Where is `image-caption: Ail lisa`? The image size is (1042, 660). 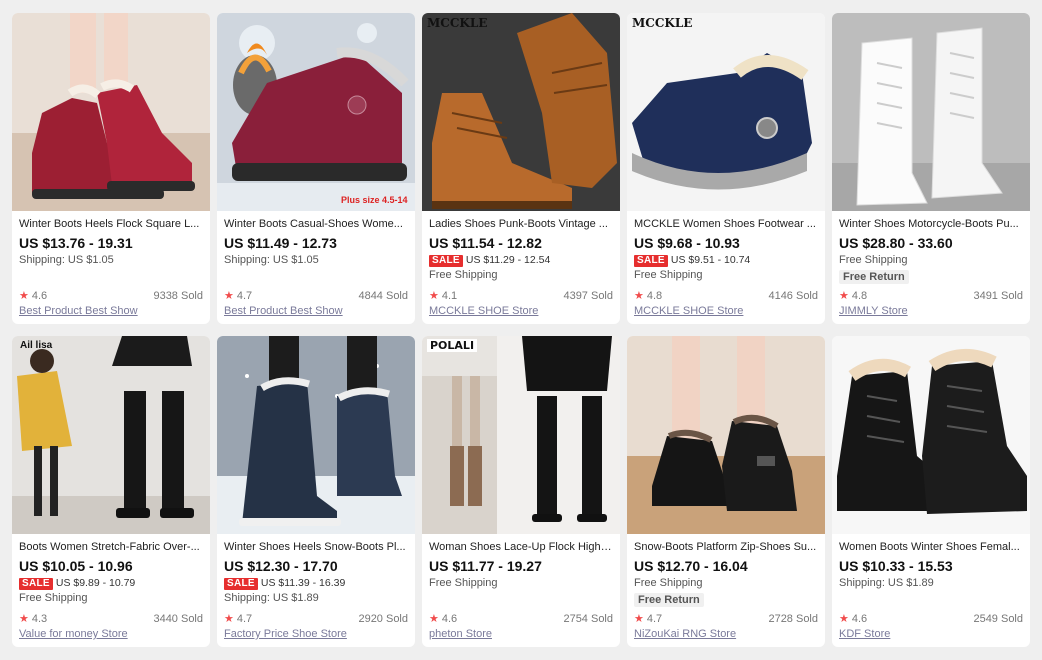 image-caption: Ail lisa is located at coordinates (36, 345).